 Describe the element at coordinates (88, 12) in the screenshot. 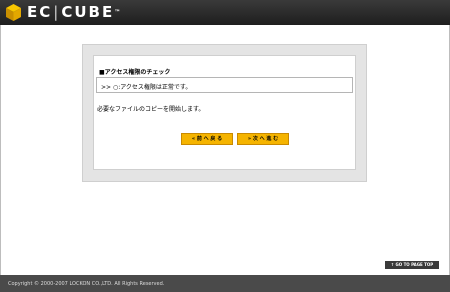

I see `brand-right: CUBE` at that location.